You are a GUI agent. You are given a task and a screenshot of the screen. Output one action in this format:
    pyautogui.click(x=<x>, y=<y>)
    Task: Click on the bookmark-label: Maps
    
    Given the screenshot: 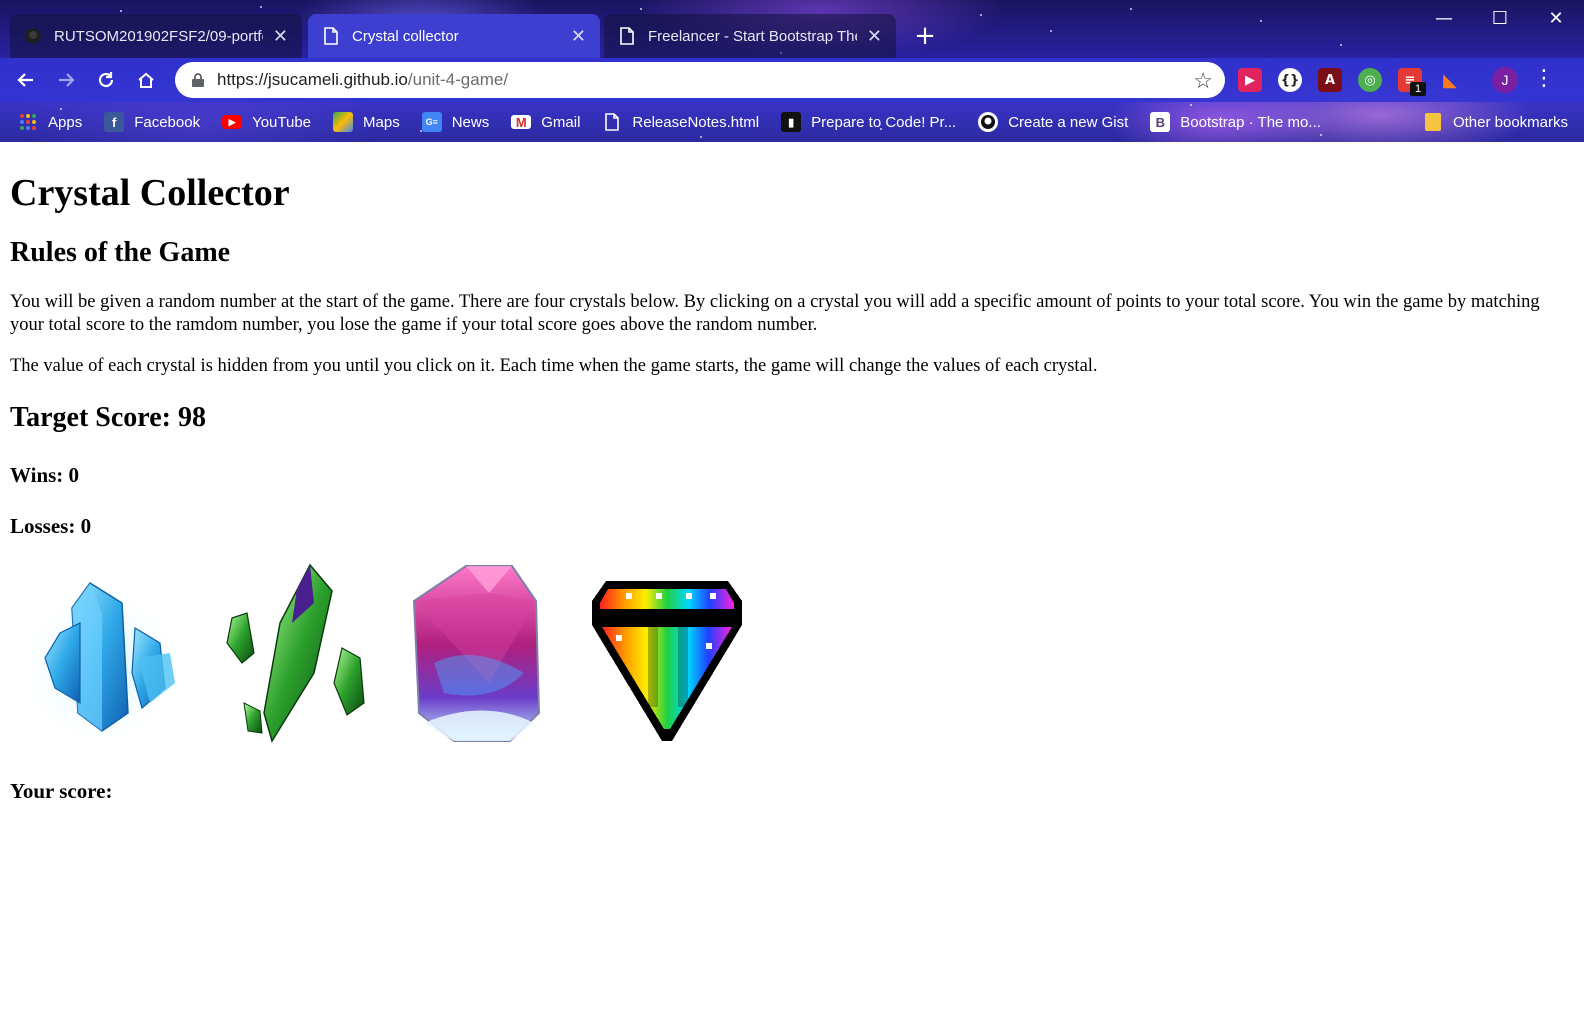 What is the action you would take?
    pyautogui.click(x=381, y=122)
    